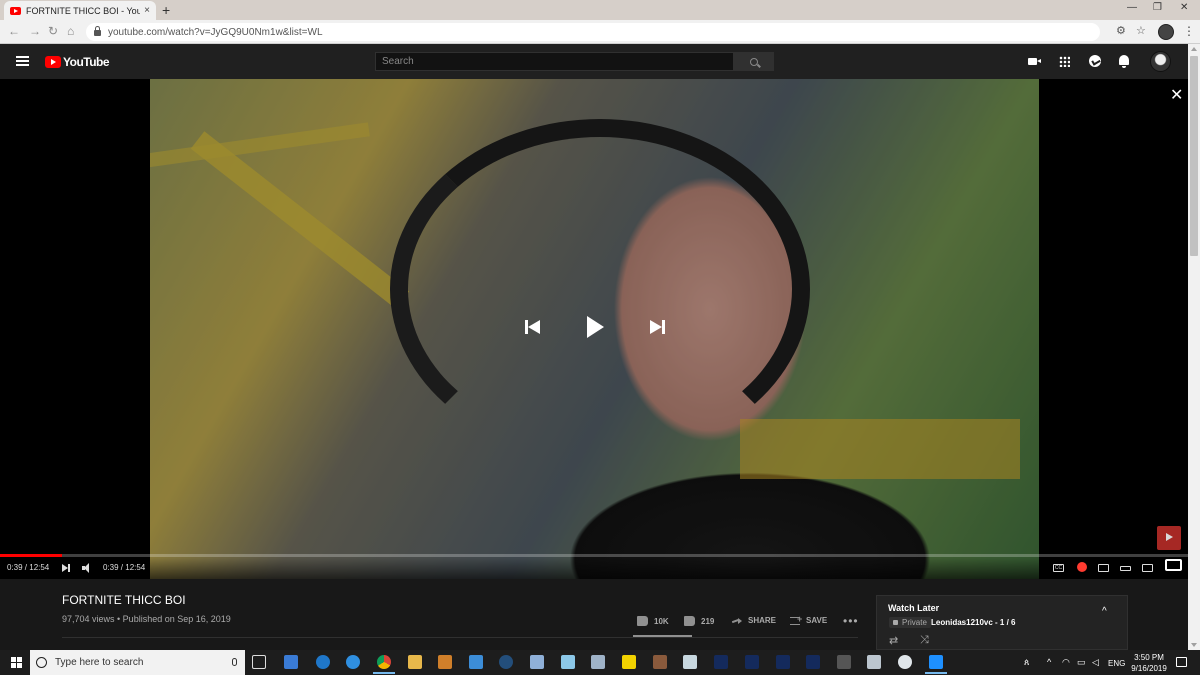 The width and height of the screenshot is (1200, 675). What do you see at coordinates (1132, 7) in the screenshot?
I see `minimize-icon: —` at bounding box center [1132, 7].